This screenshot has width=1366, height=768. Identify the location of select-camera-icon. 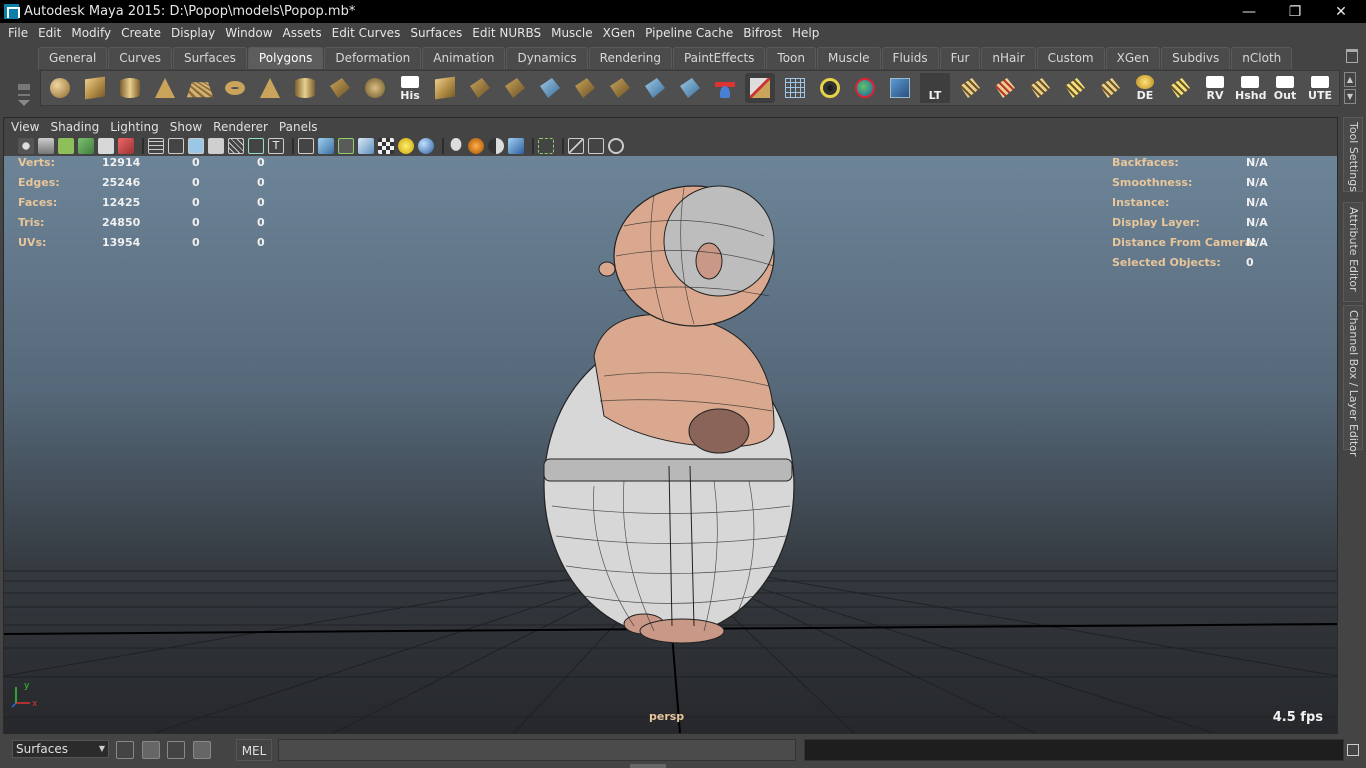
(26, 146).